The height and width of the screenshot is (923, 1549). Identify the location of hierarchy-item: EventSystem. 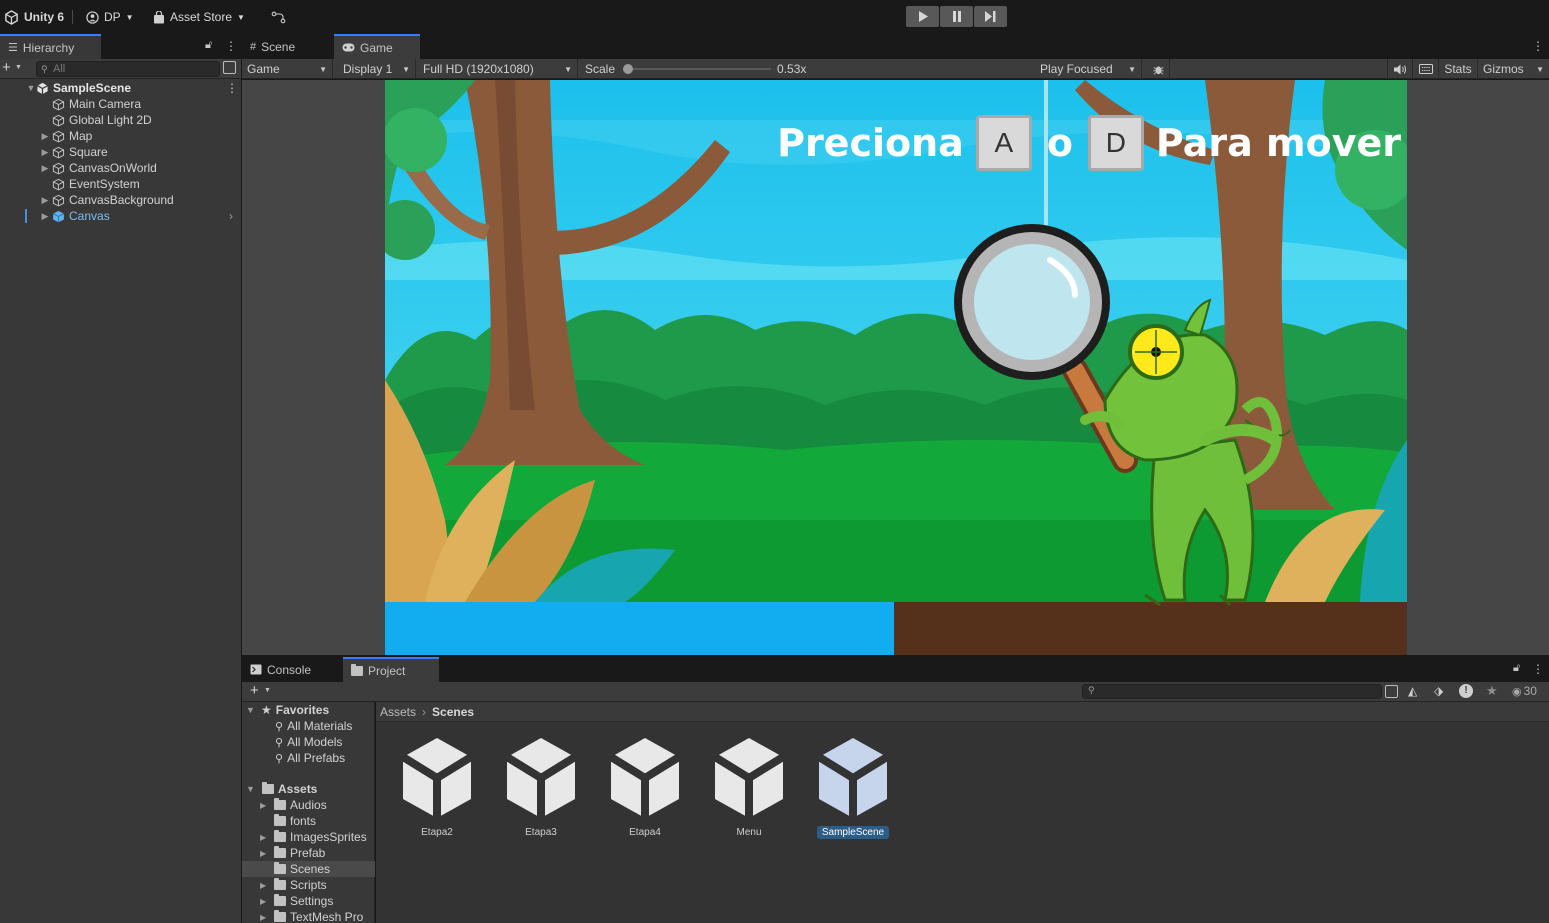
(120, 184).